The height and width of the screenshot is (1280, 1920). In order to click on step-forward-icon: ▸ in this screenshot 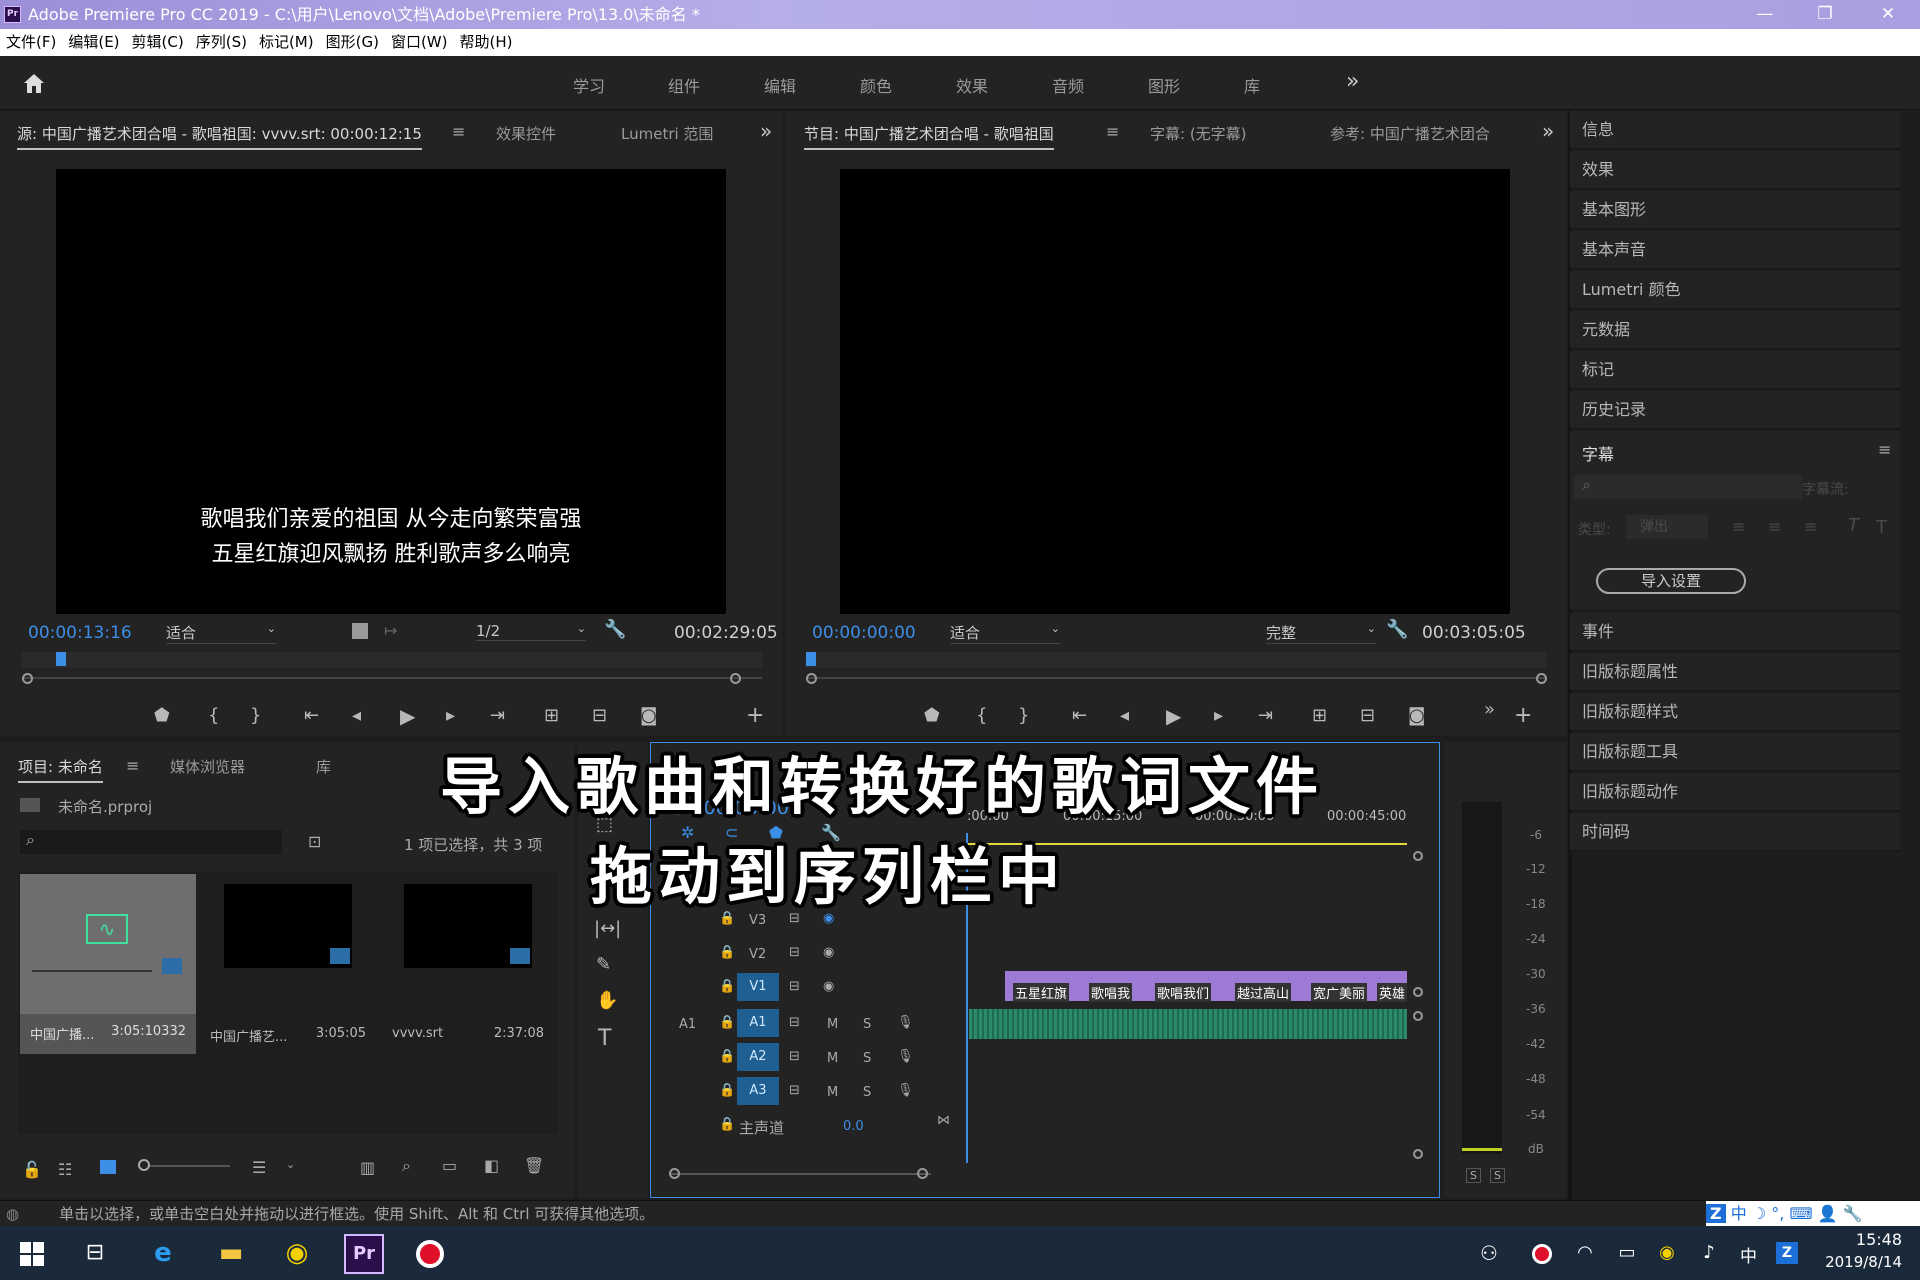, I will do `click(1218, 715)`.